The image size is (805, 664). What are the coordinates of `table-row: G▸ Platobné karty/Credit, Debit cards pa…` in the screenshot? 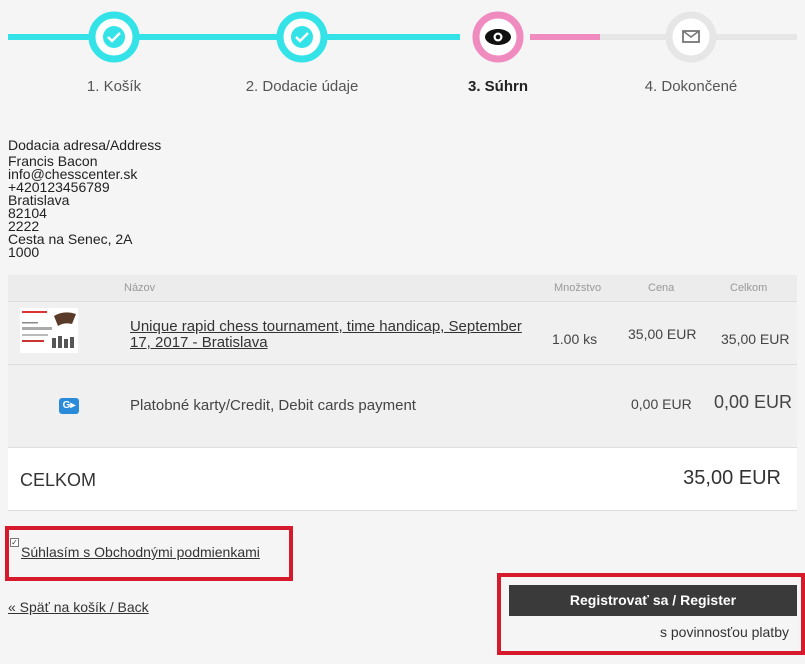 It's located at (402, 405).